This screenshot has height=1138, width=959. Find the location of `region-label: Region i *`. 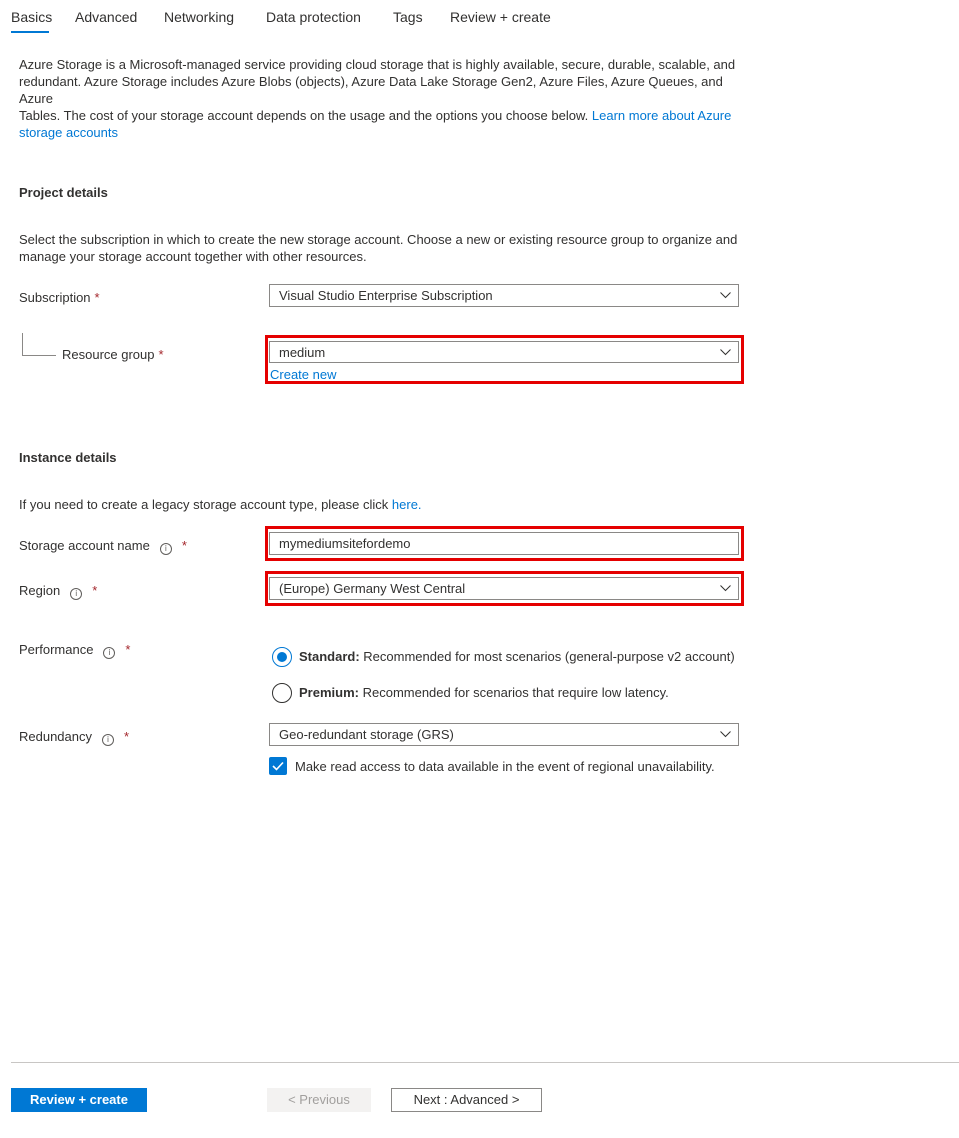

region-label: Region i * is located at coordinates (58, 591).